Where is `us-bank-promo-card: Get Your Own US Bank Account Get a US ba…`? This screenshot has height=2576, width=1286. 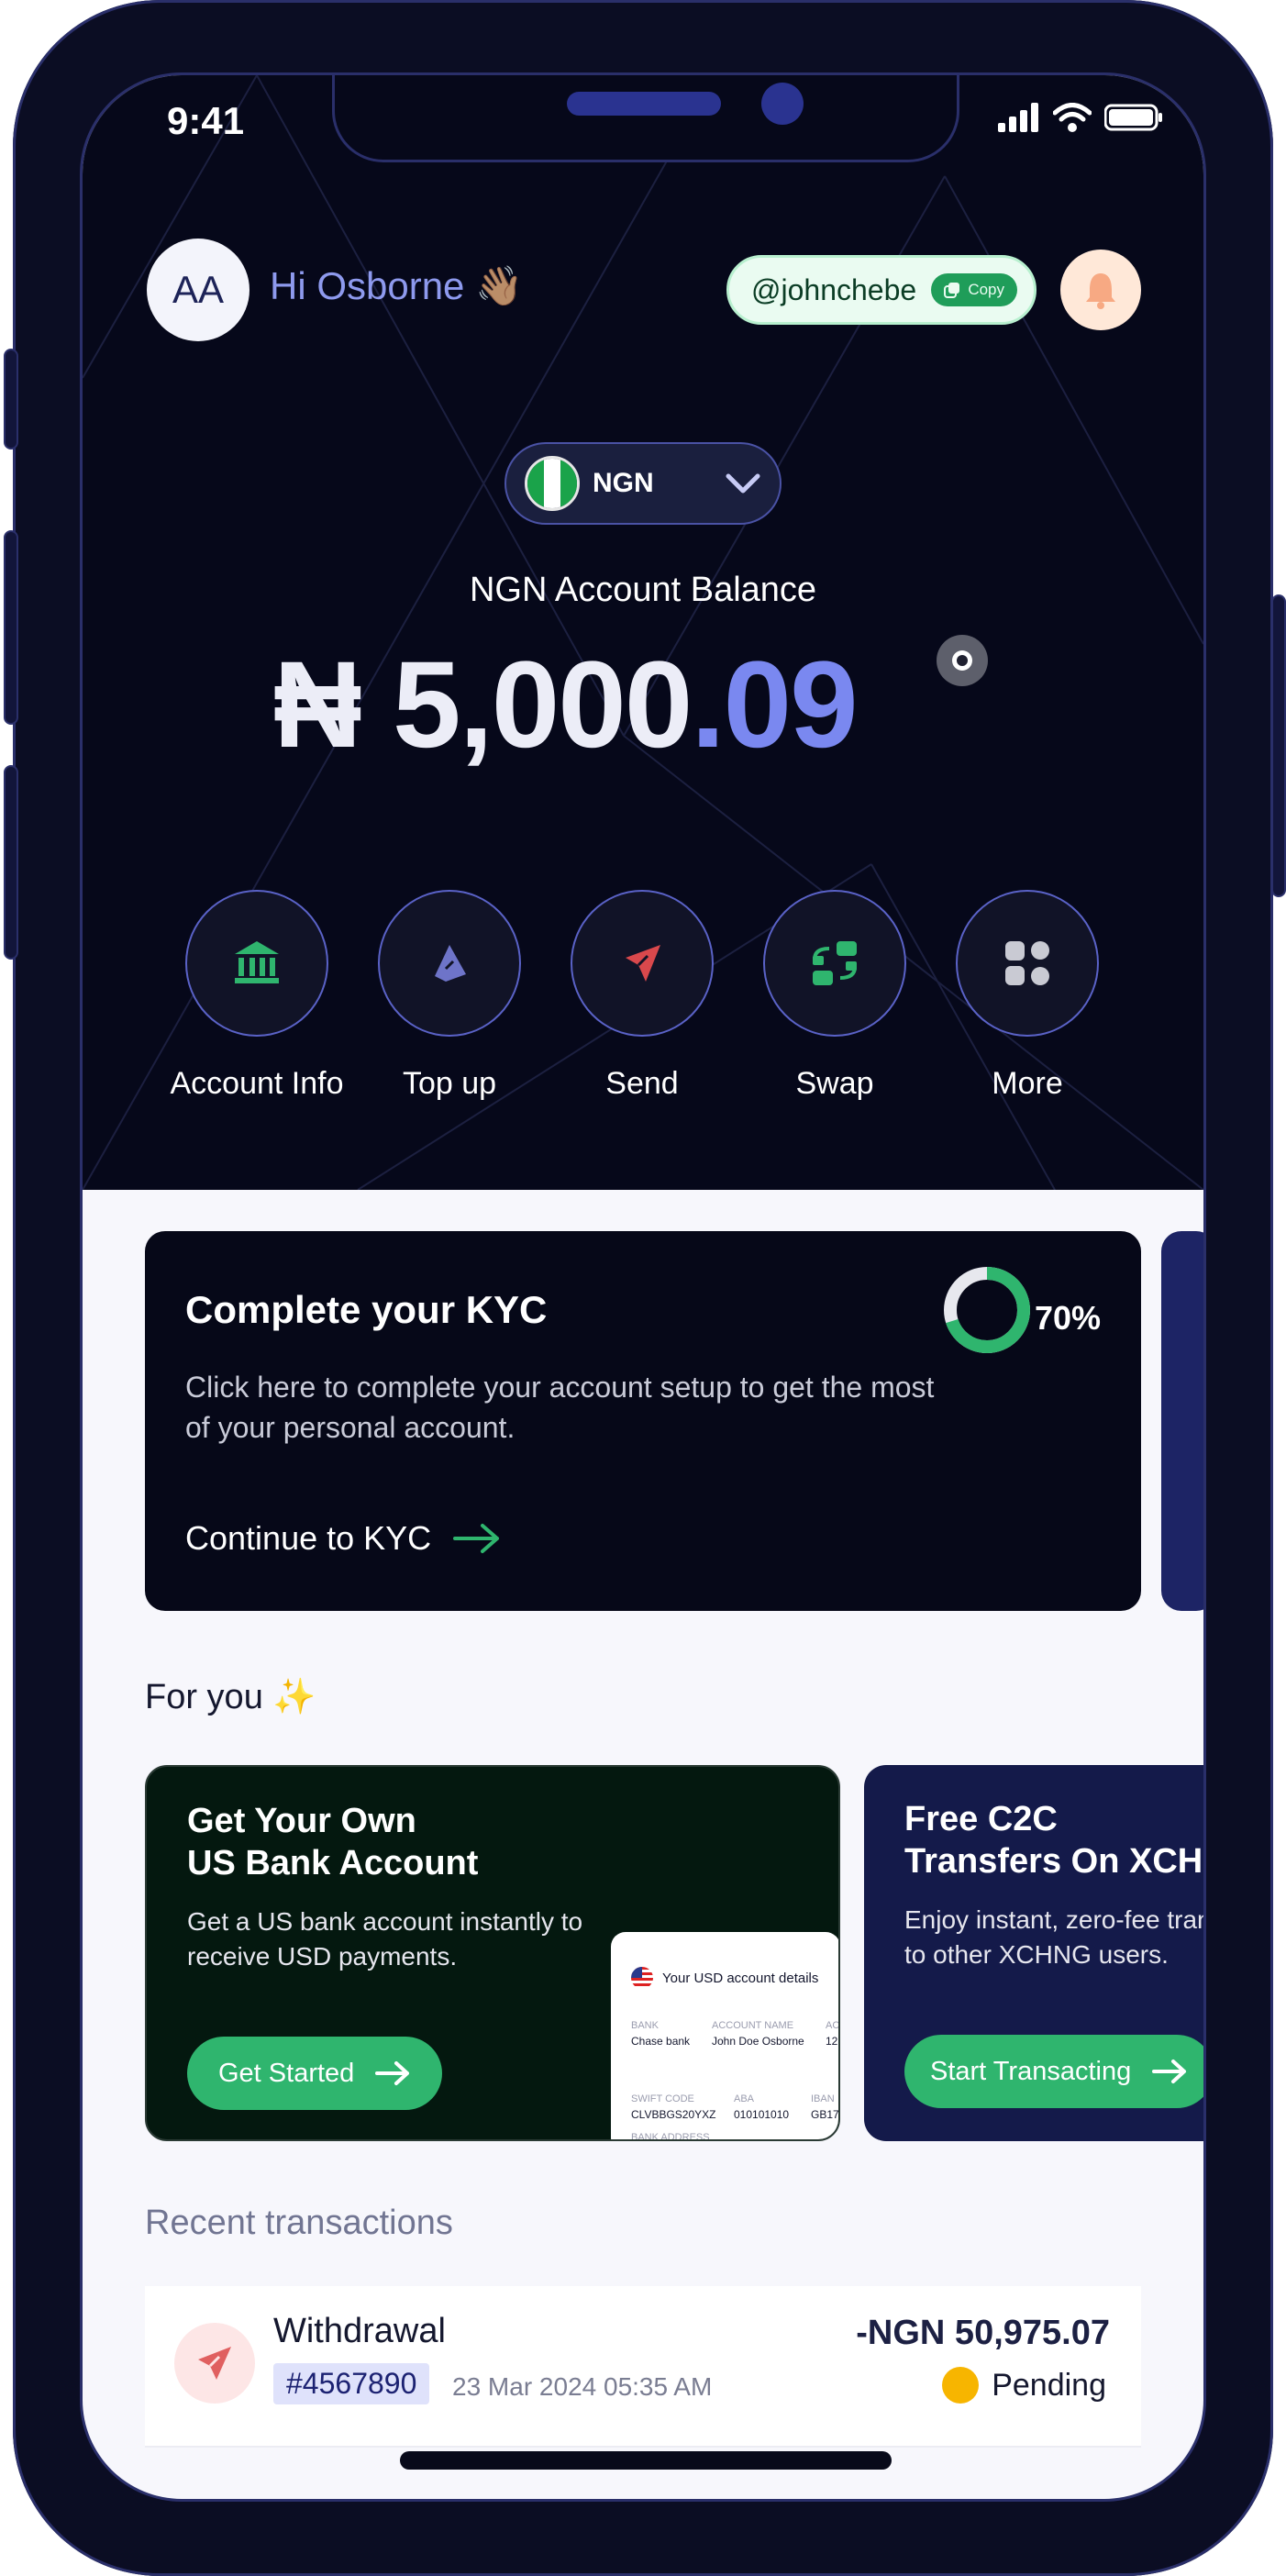 us-bank-promo-card: Get Your Own US Bank Account Get a US ba… is located at coordinates (493, 1953).